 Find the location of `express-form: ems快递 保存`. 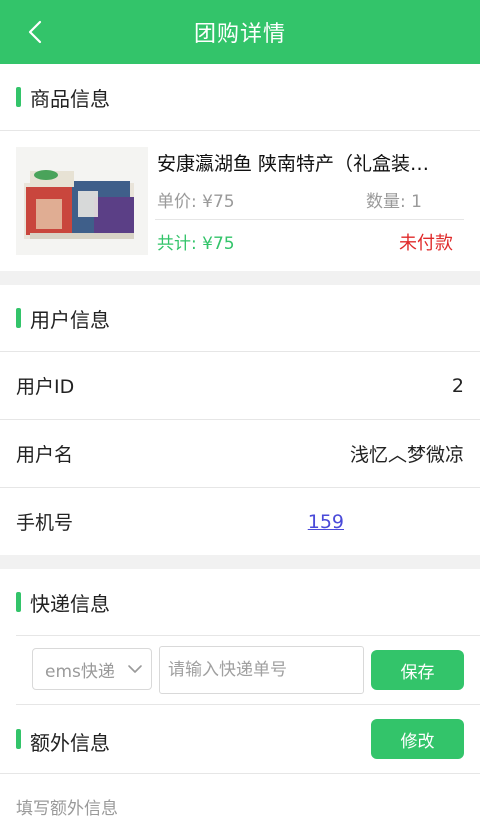

express-form: ems快递 保存 is located at coordinates (240, 670).